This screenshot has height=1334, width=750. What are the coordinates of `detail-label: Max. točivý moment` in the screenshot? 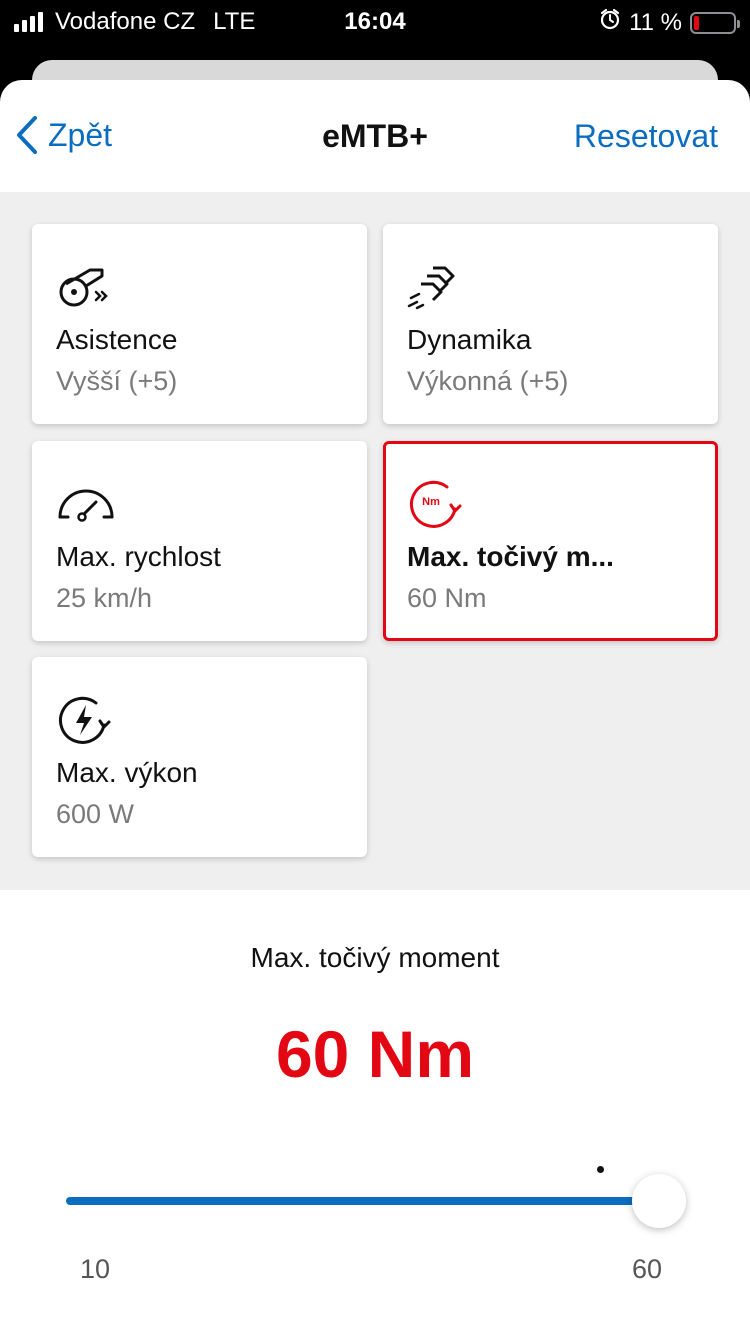 It's located at (375, 957).